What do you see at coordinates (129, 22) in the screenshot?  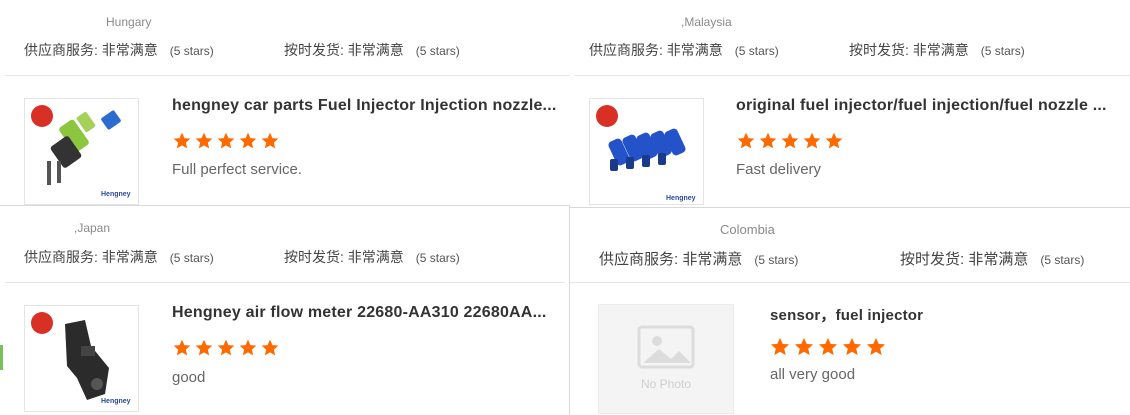 I see `buyer-country: Hungary` at bounding box center [129, 22].